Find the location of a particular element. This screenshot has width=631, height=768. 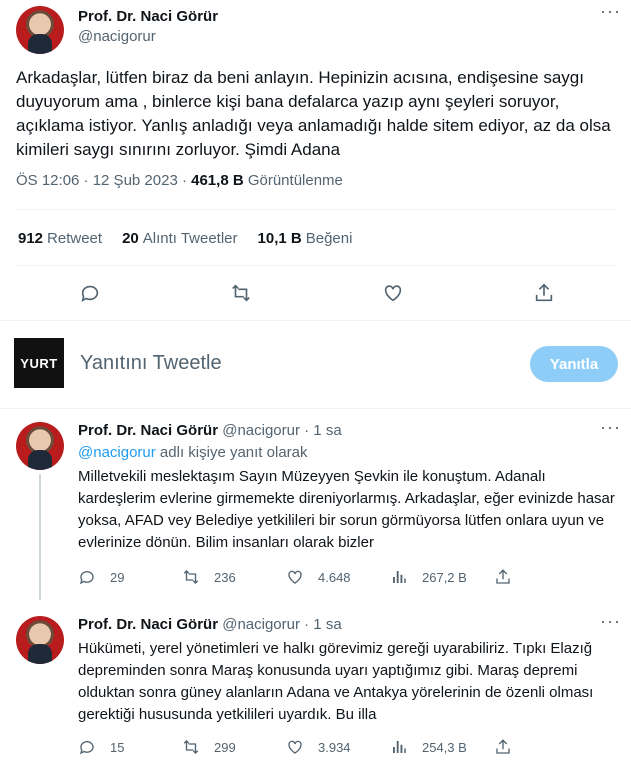

views-label: Görüntülenme is located at coordinates (293, 180).